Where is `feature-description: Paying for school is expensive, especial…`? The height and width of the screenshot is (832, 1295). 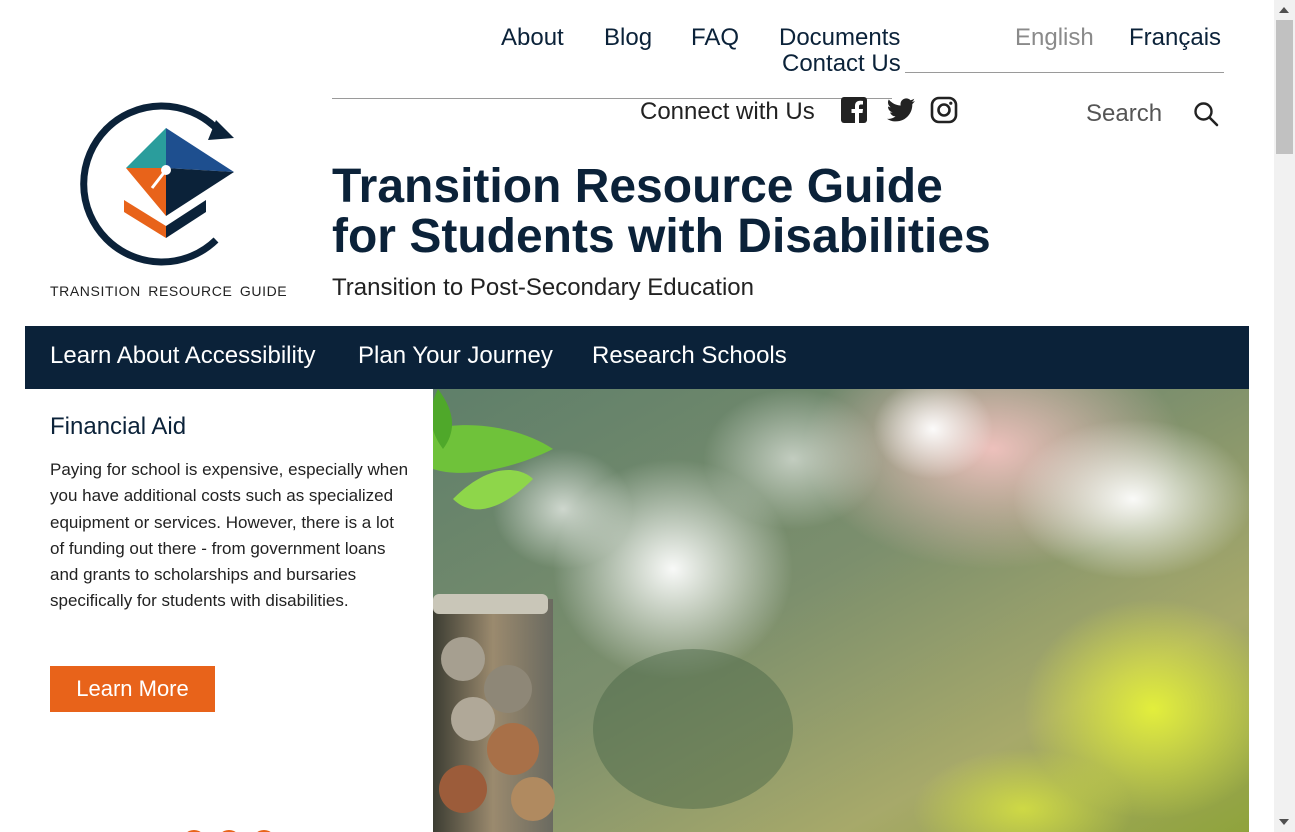 feature-description: Paying for school is expensive, especial… is located at coordinates (229, 535).